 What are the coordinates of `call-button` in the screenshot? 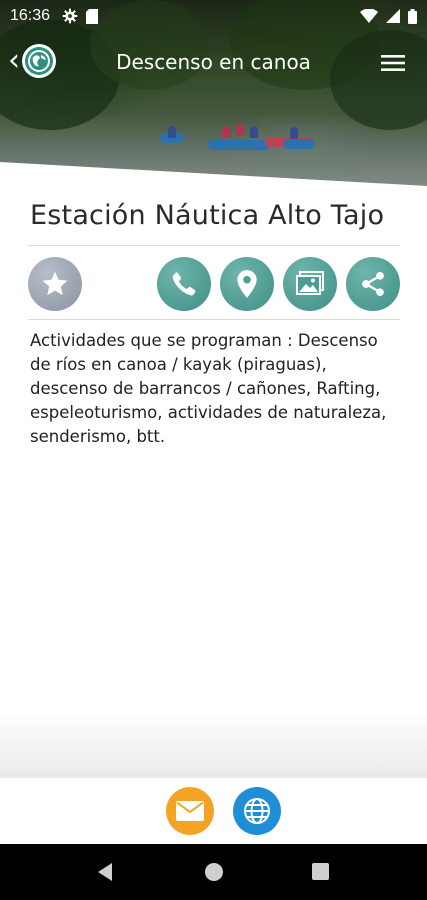 It's located at (184, 284).